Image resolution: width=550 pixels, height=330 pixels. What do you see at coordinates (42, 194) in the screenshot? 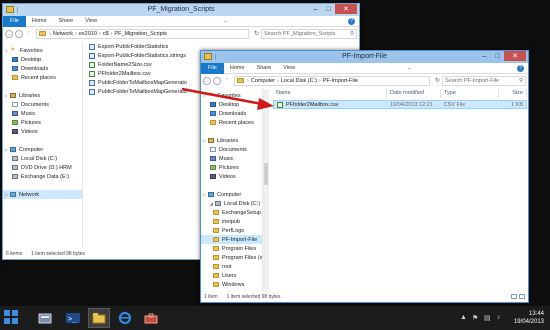
I see `nav-item: ▷ Network` at bounding box center [42, 194].